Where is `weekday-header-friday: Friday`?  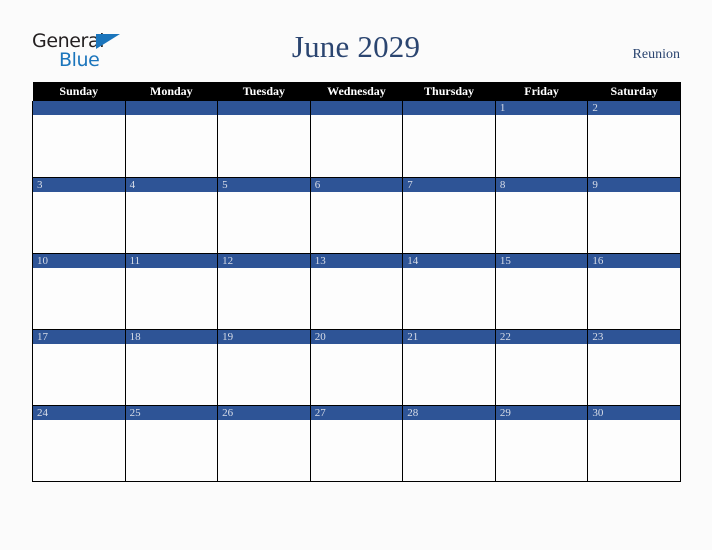
weekday-header-friday: Friday is located at coordinates (541, 91).